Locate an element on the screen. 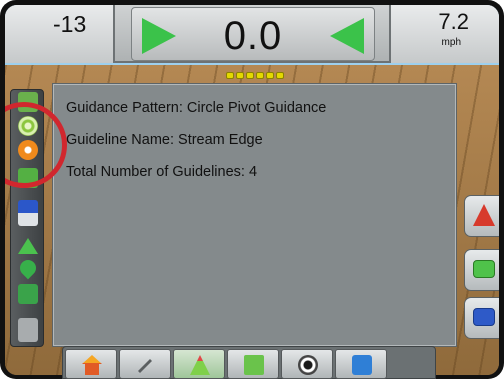  home-button is located at coordinates (91, 364).